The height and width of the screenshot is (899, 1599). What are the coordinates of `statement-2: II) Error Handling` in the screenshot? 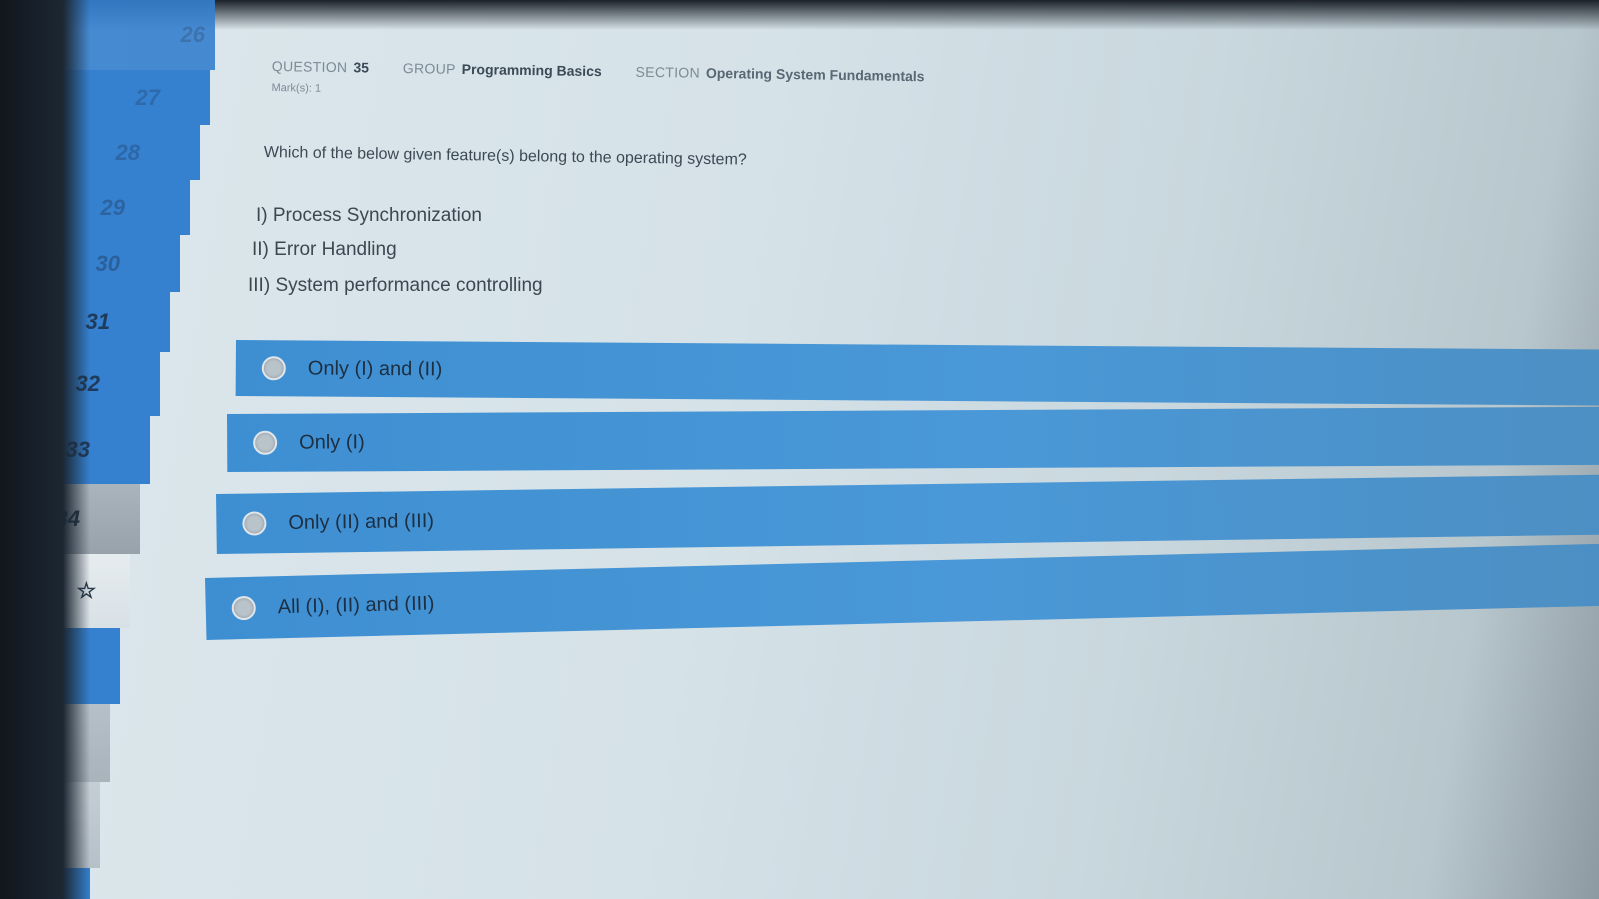 It's located at (324, 249).